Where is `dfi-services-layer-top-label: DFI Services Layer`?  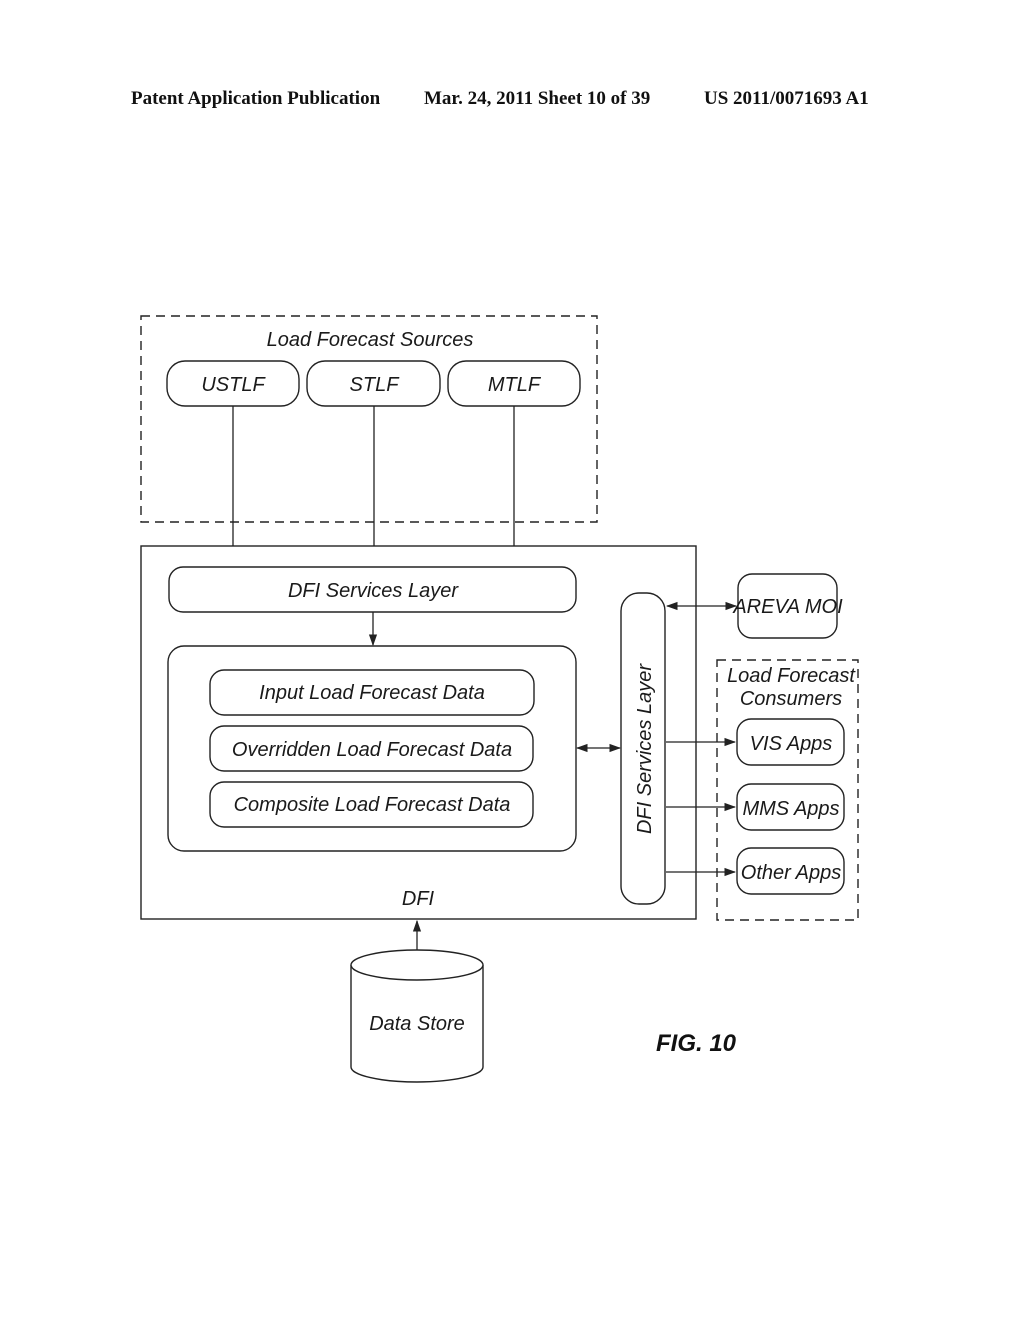
dfi-services-layer-top-label: DFI Services Layer is located at coordinates (373, 591).